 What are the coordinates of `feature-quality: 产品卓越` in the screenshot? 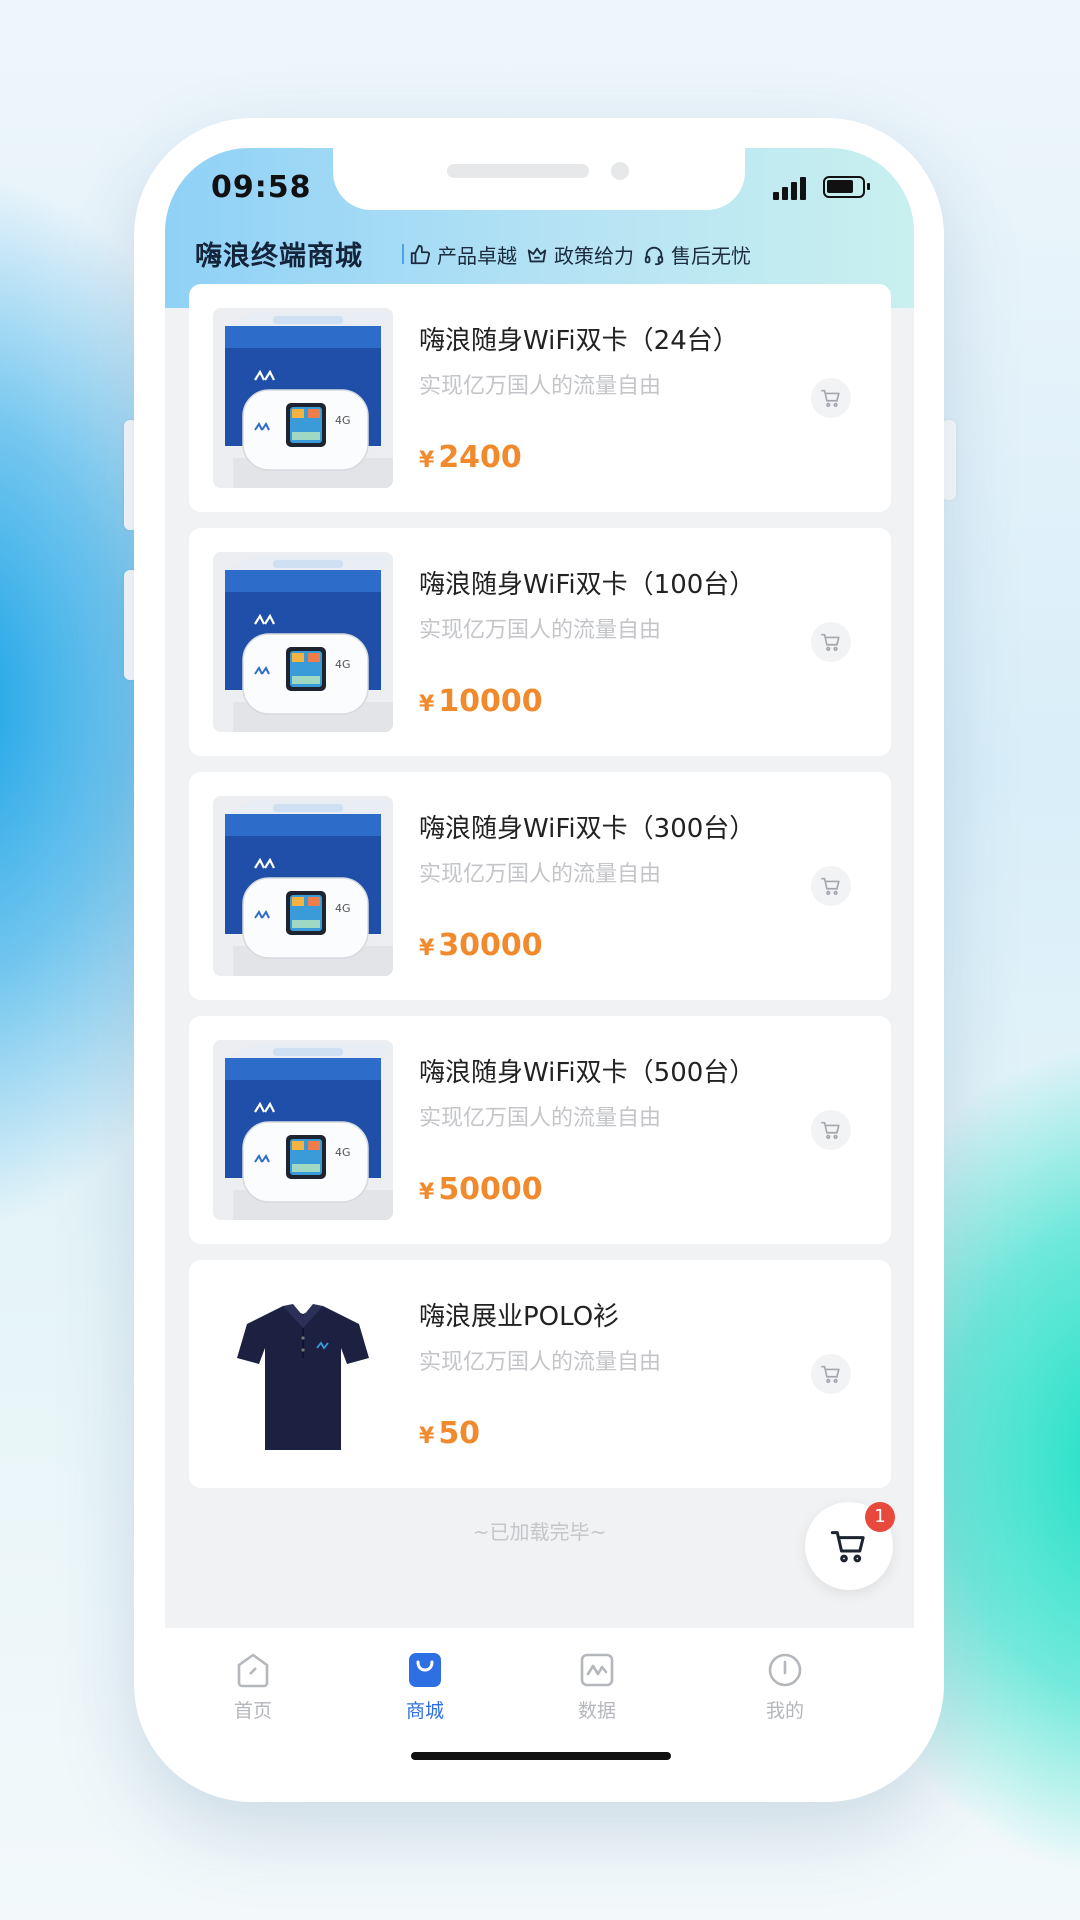 It's located at (463, 254).